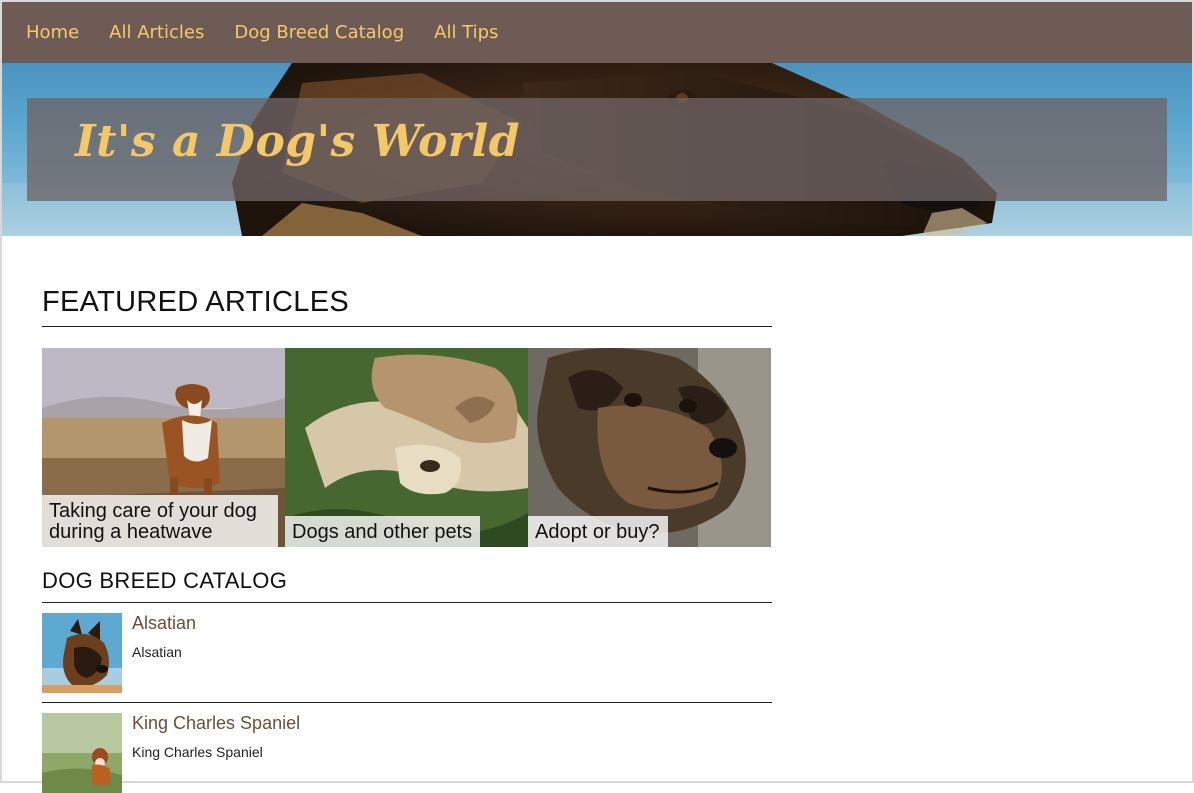 This screenshot has width=1194, height=793. What do you see at coordinates (407, 653) in the screenshot?
I see `breed-item-alsatian: Alsatian Alsatian` at bounding box center [407, 653].